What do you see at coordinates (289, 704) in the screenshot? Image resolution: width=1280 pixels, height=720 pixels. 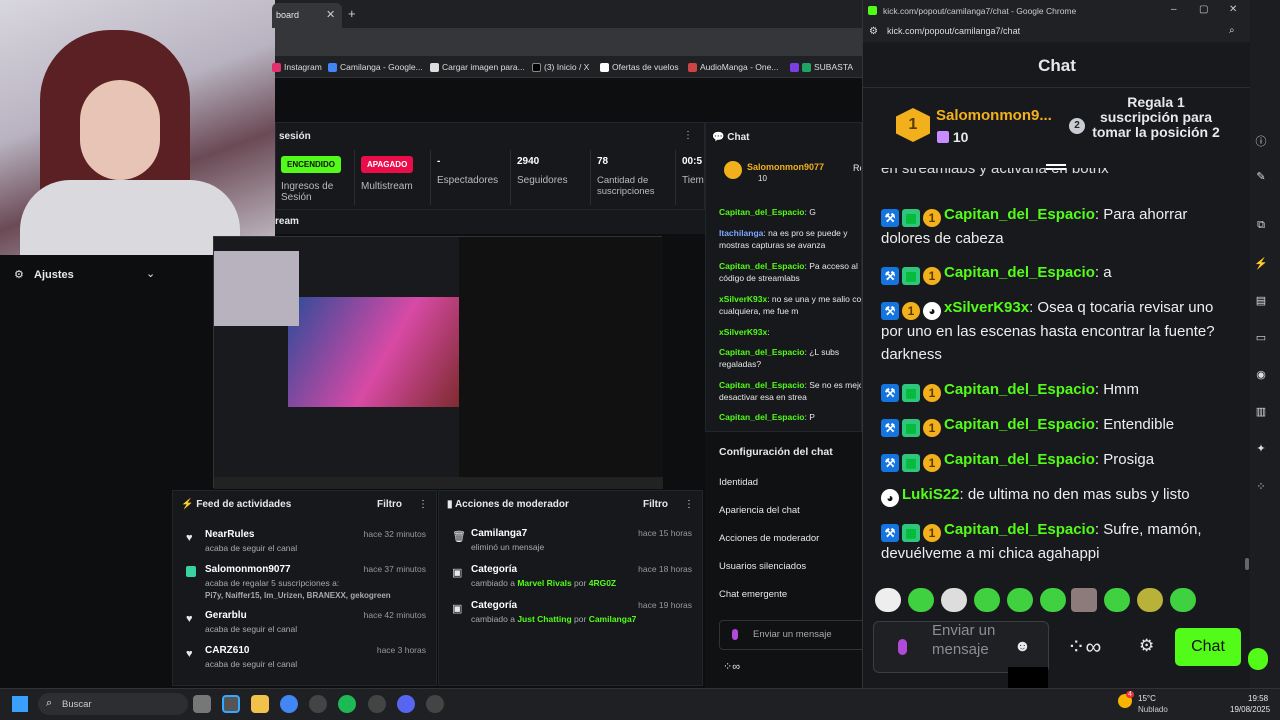 I see `chrome-icon` at bounding box center [289, 704].